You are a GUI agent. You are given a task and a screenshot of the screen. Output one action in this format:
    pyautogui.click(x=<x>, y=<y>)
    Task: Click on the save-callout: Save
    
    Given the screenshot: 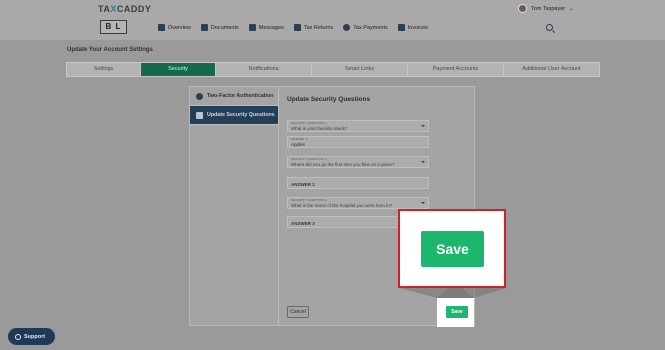 What is the action you would take?
    pyautogui.click(x=452, y=248)
    